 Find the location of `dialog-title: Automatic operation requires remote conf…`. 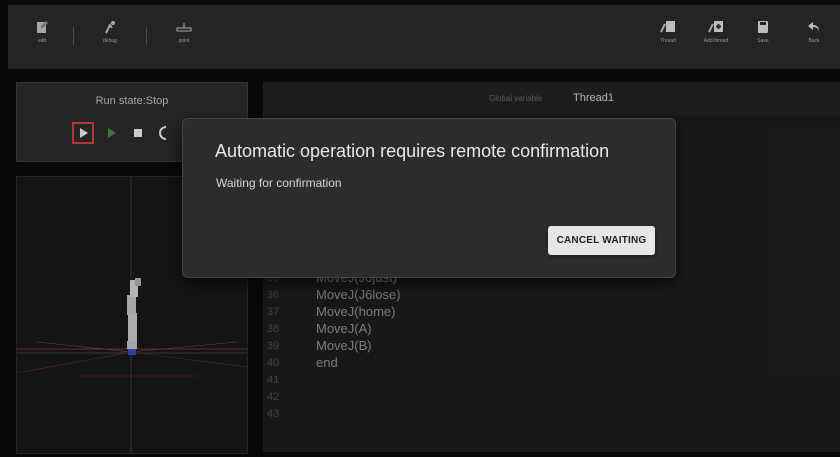

dialog-title: Automatic operation requires remote conf… is located at coordinates (412, 151).